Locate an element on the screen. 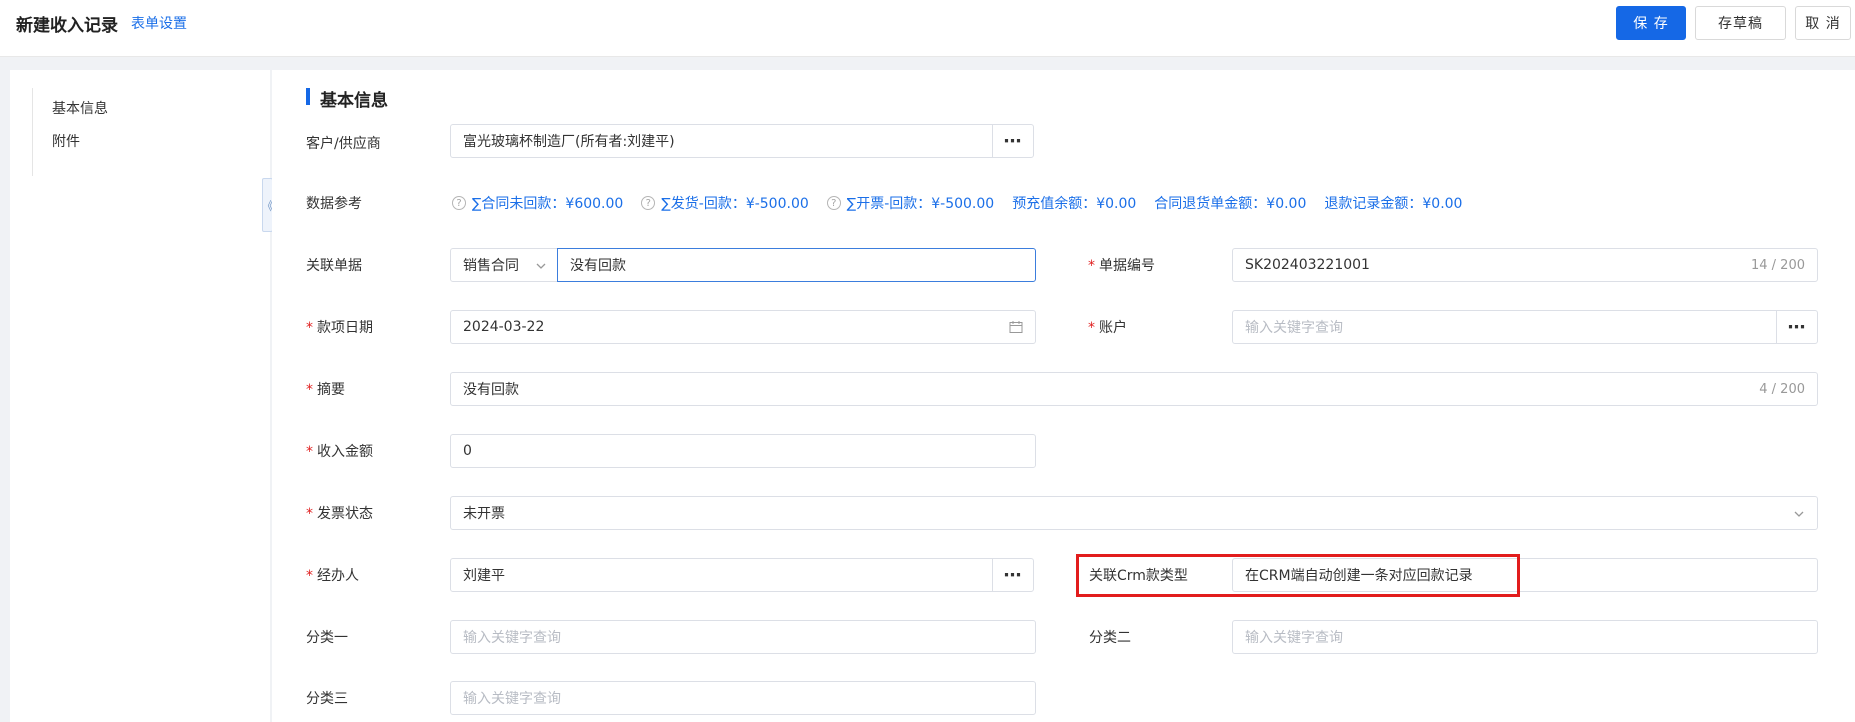  ref-shipped-minus-paid-text: ∑发货-回款：¥-500.00 is located at coordinates (735, 204).